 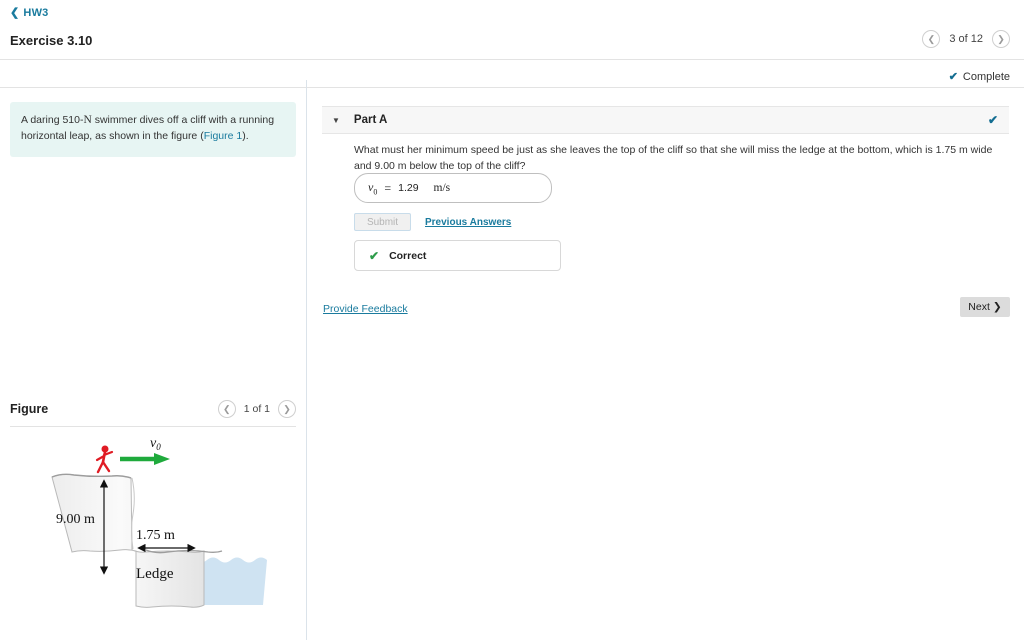 I want to click on status-label: Complete, so click(x=986, y=76).